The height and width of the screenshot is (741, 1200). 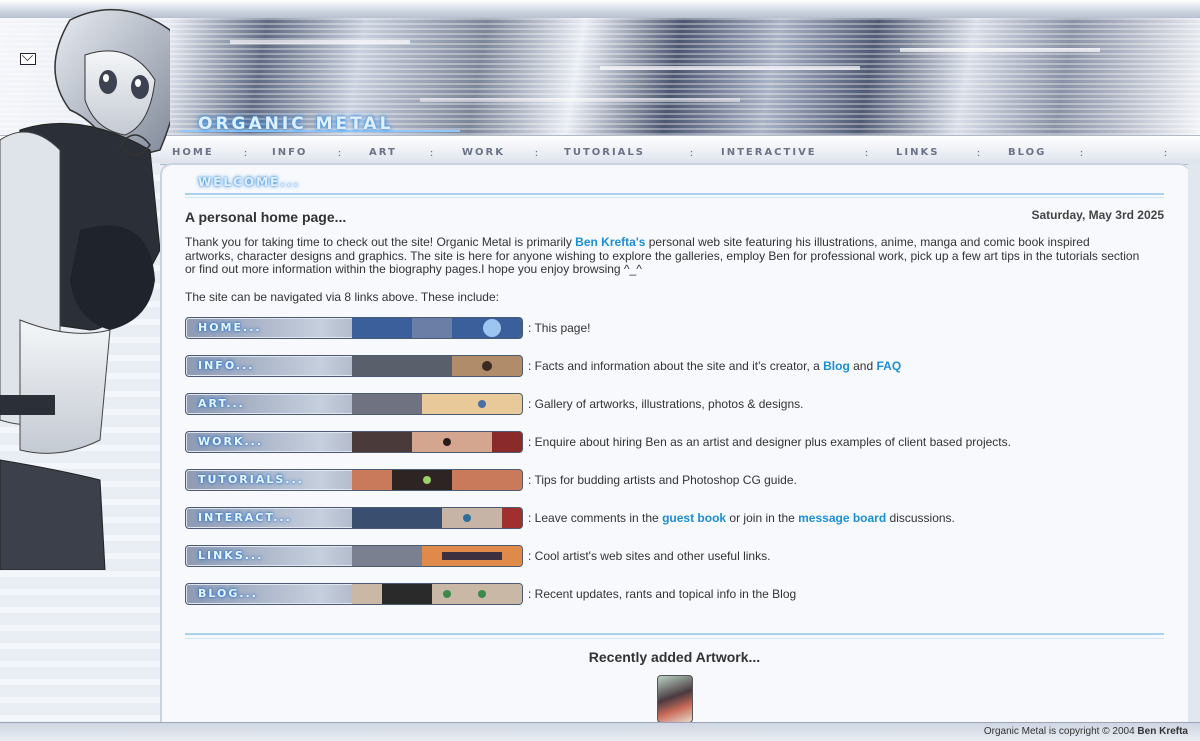 What do you see at coordinates (289, 152) in the screenshot?
I see `nav-info: INFO` at bounding box center [289, 152].